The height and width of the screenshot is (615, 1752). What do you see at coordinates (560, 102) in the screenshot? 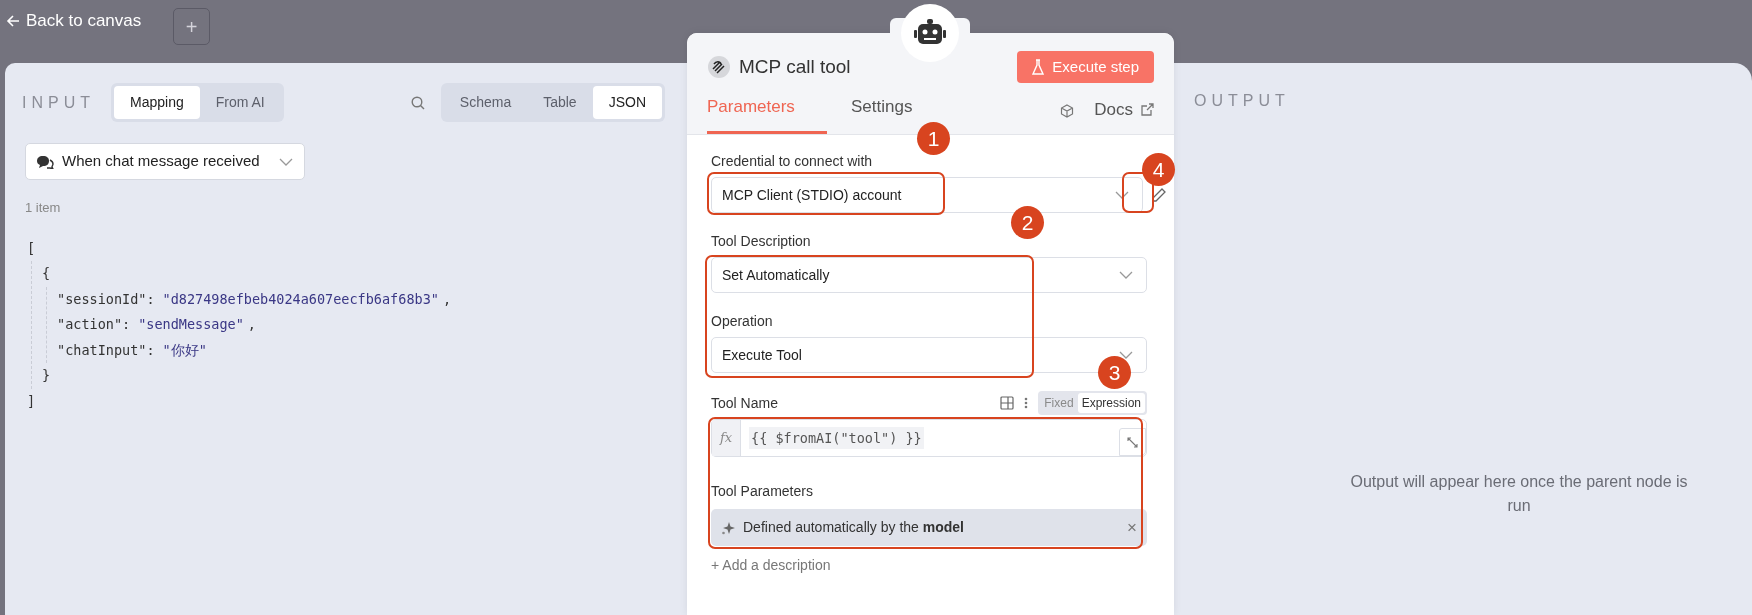
I see `view-tab: Table` at bounding box center [560, 102].